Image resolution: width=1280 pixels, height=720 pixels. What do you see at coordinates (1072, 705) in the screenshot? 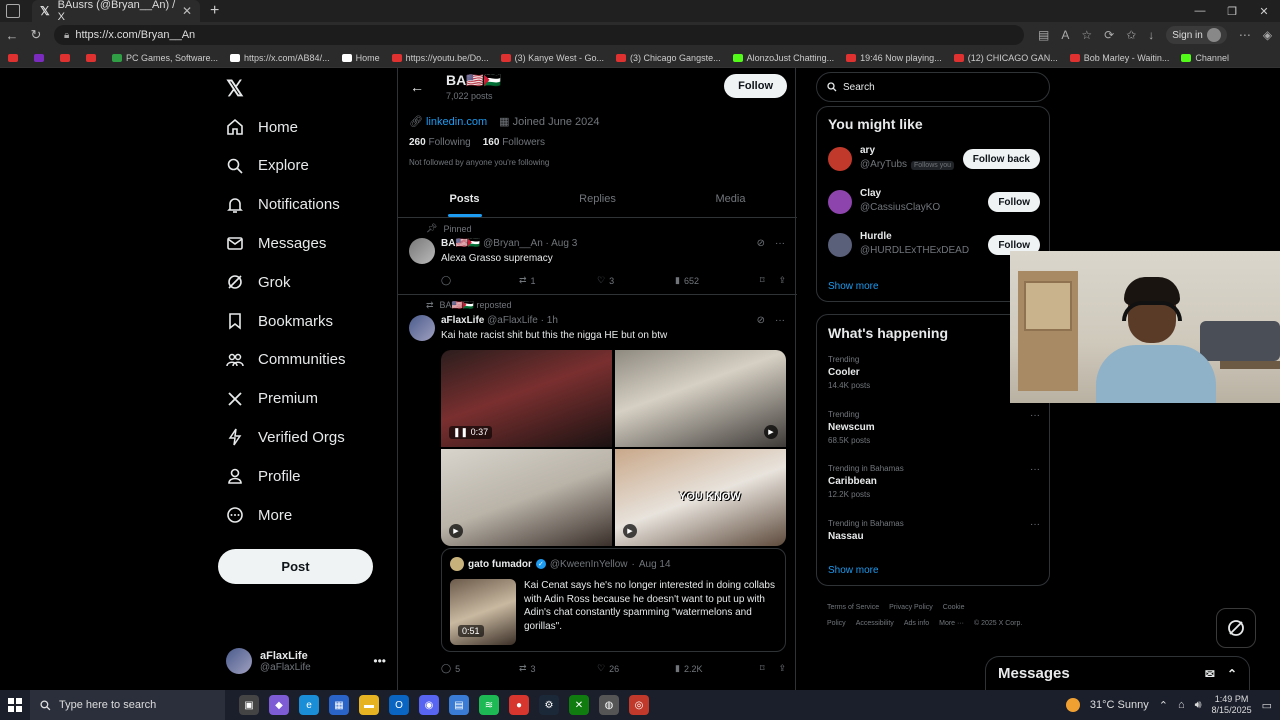
I see `weather-sun-icon` at bounding box center [1072, 705].